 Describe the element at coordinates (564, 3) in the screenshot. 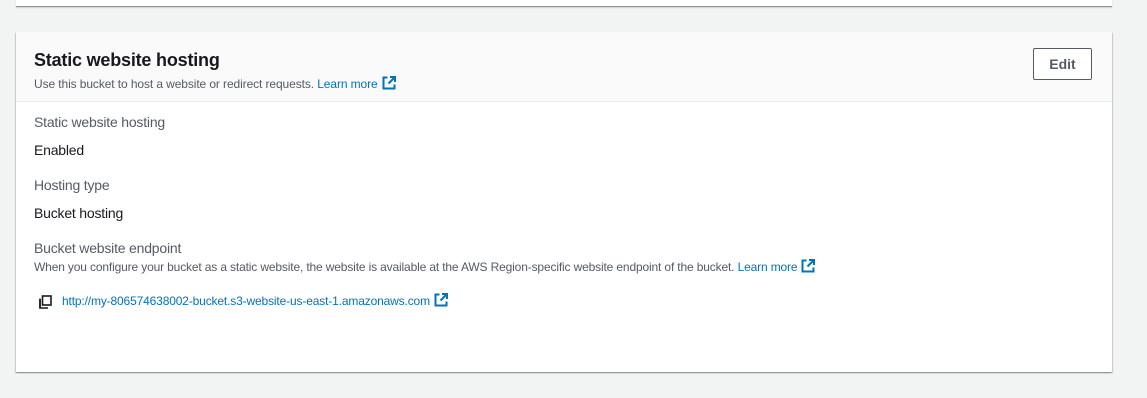

I see `previous-panel-edge` at that location.